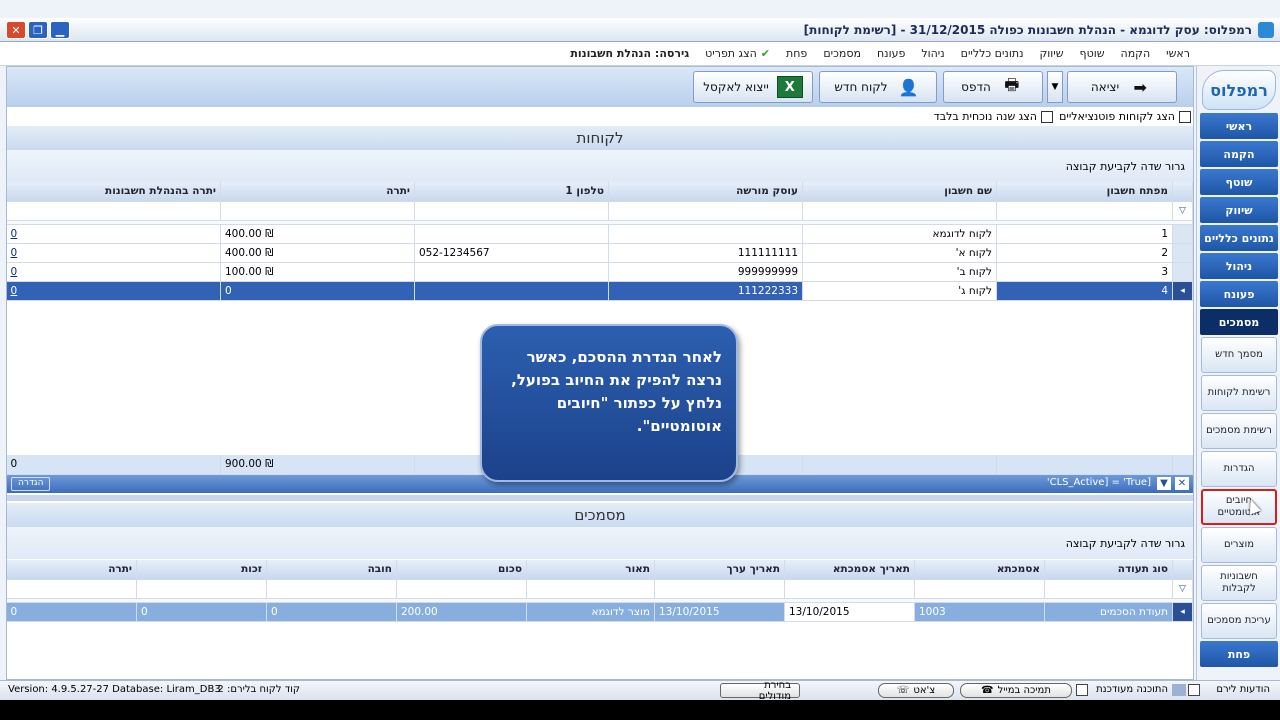 Image resolution: width=1280 pixels, height=720 pixels. I want to click on menu-item-marketing: שיווק, so click(1051, 53).